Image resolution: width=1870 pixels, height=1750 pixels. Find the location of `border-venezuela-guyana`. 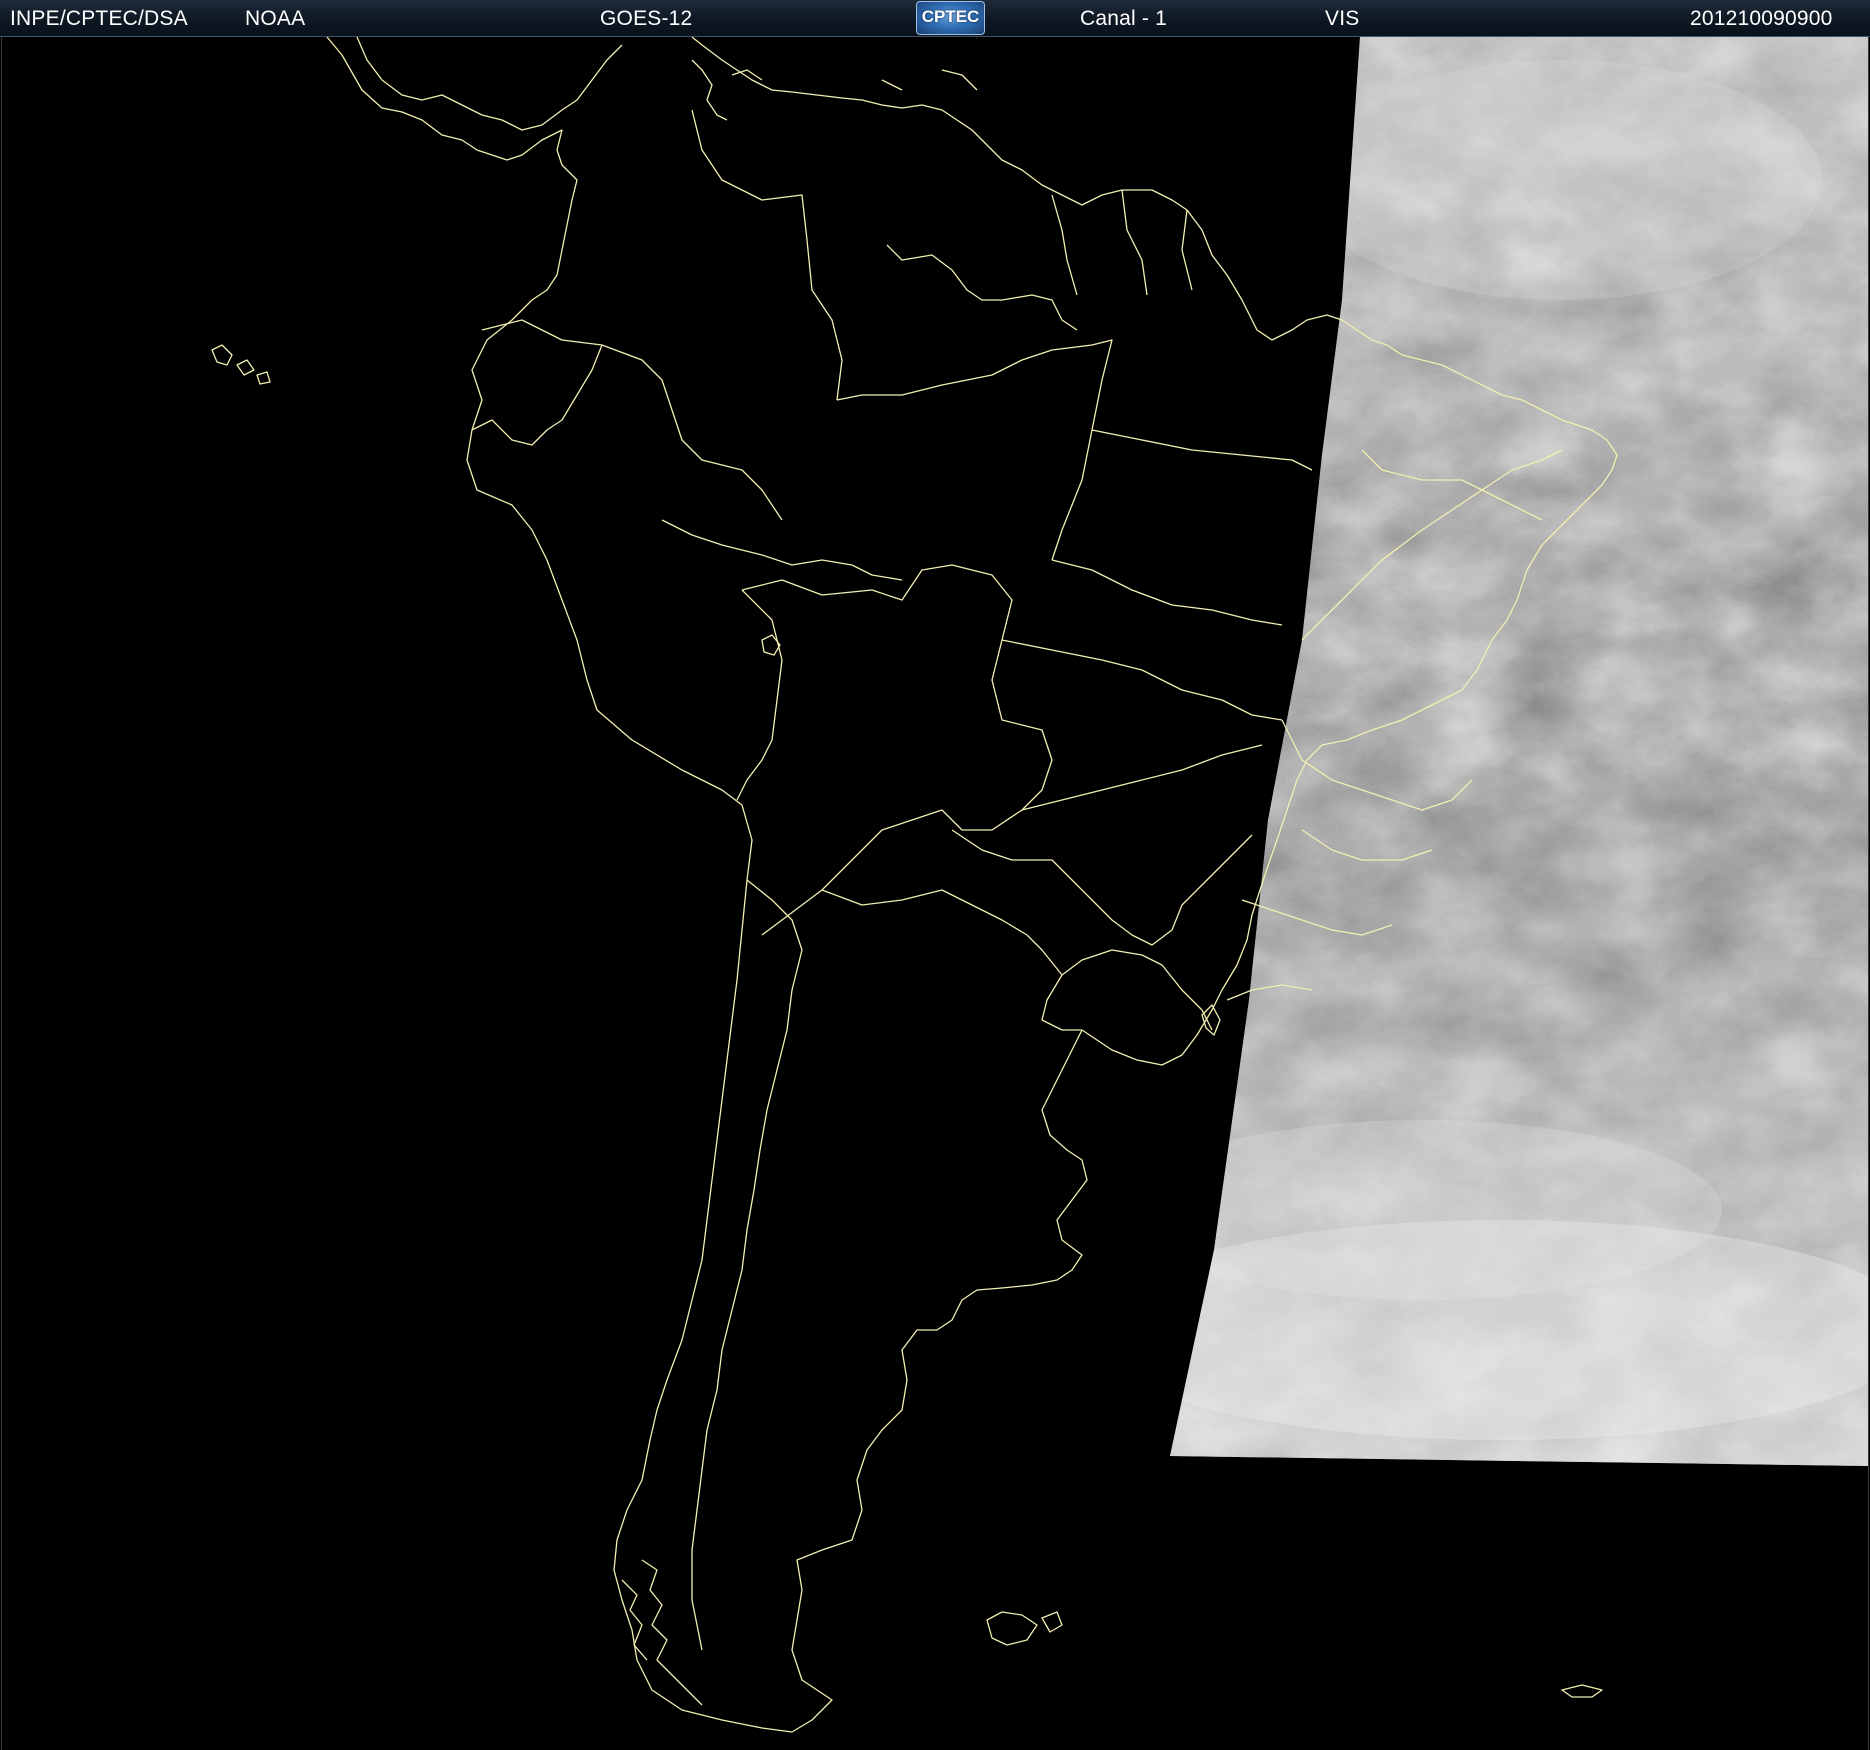

border-venezuela-guyana is located at coordinates (982, 287).